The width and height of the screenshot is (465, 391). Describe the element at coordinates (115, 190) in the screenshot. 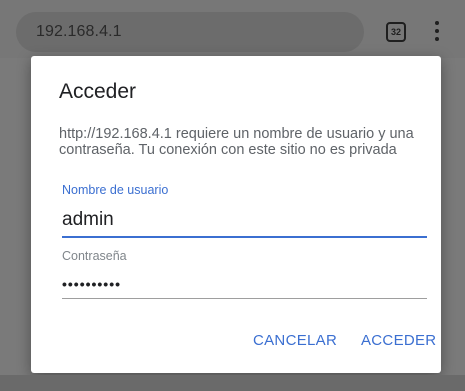

I see `username-label: Nombre de usuario` at that location.